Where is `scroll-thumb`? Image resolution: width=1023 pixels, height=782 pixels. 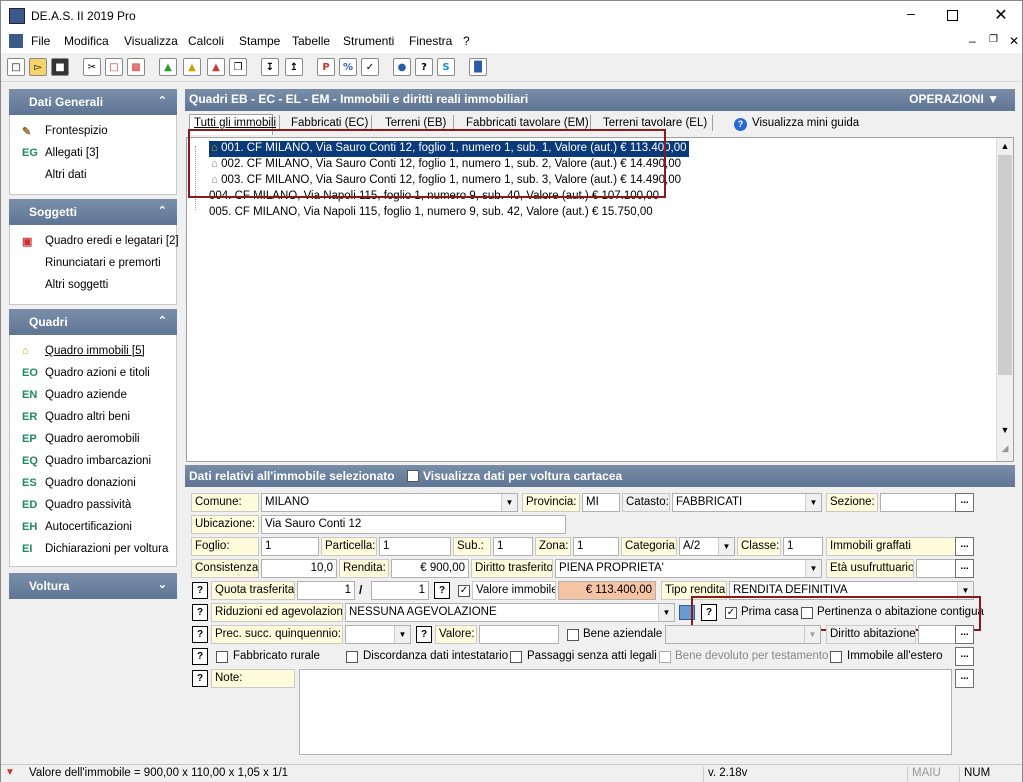 scroll-thumb is located at coordinates (1005, 265).